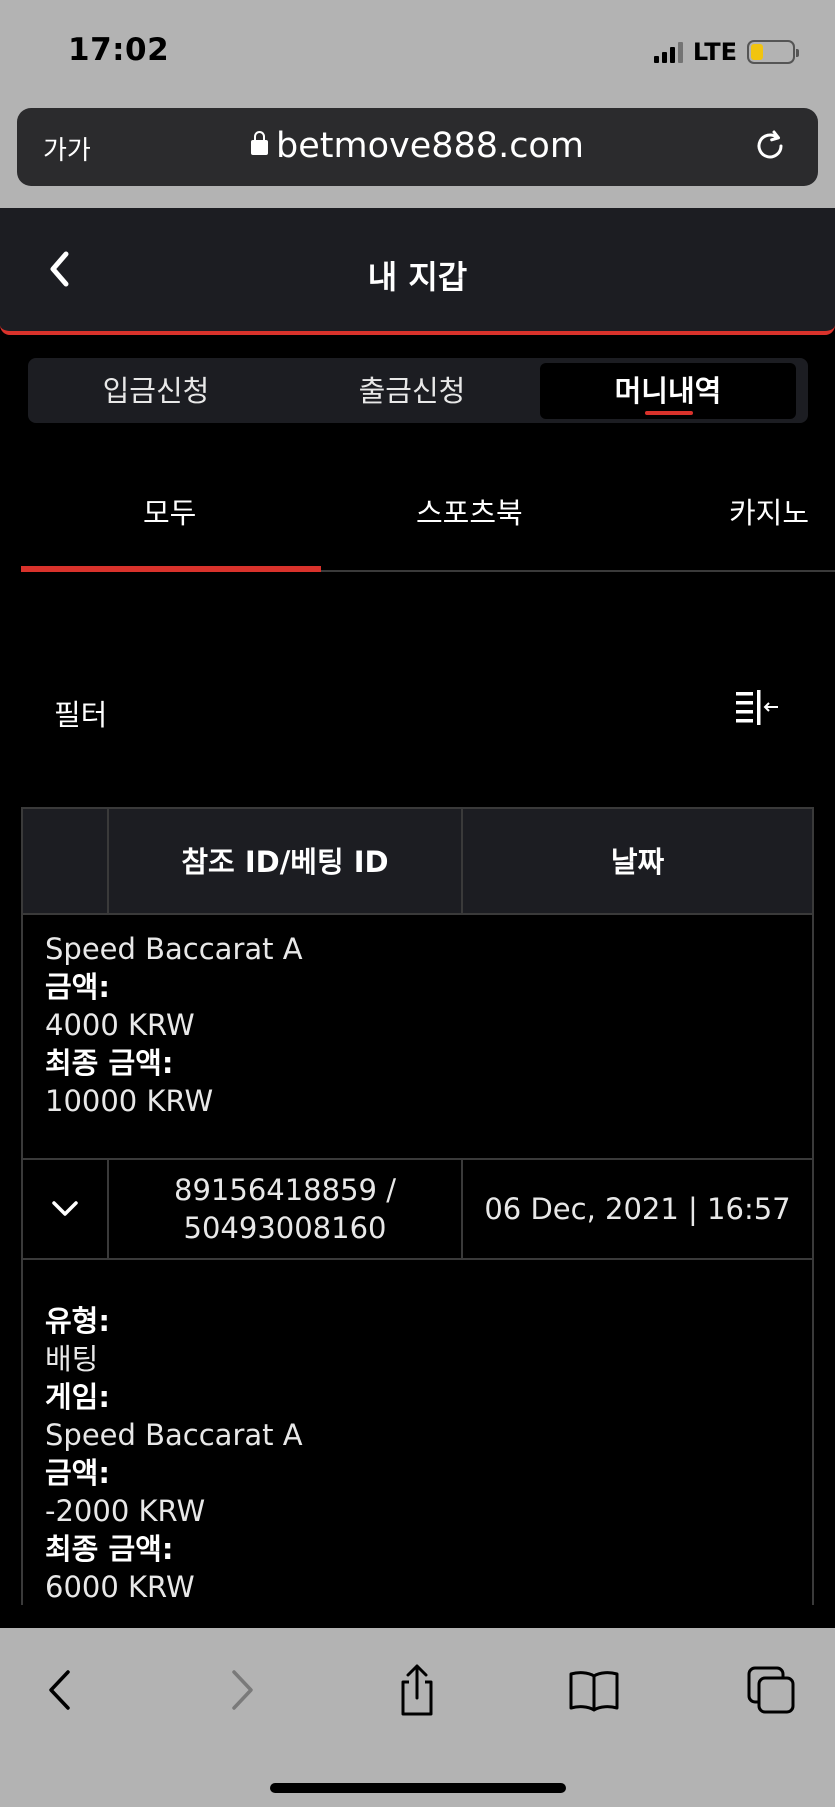  I want to click on detail-value: 4000 KRW, so click(120, 1025).